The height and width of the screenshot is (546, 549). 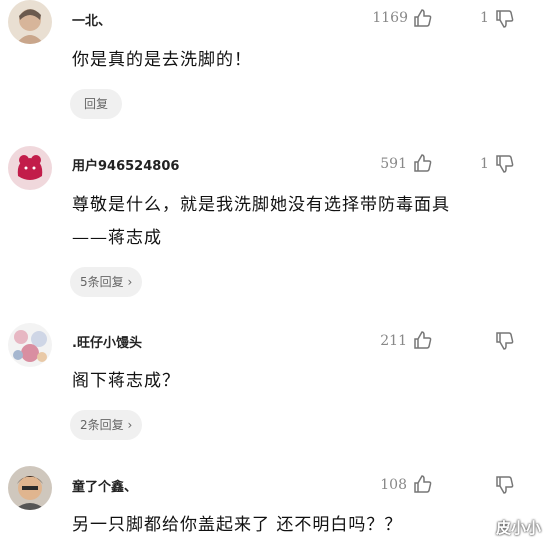 I want to click on like-count: 591, so click(x=393, y=164).